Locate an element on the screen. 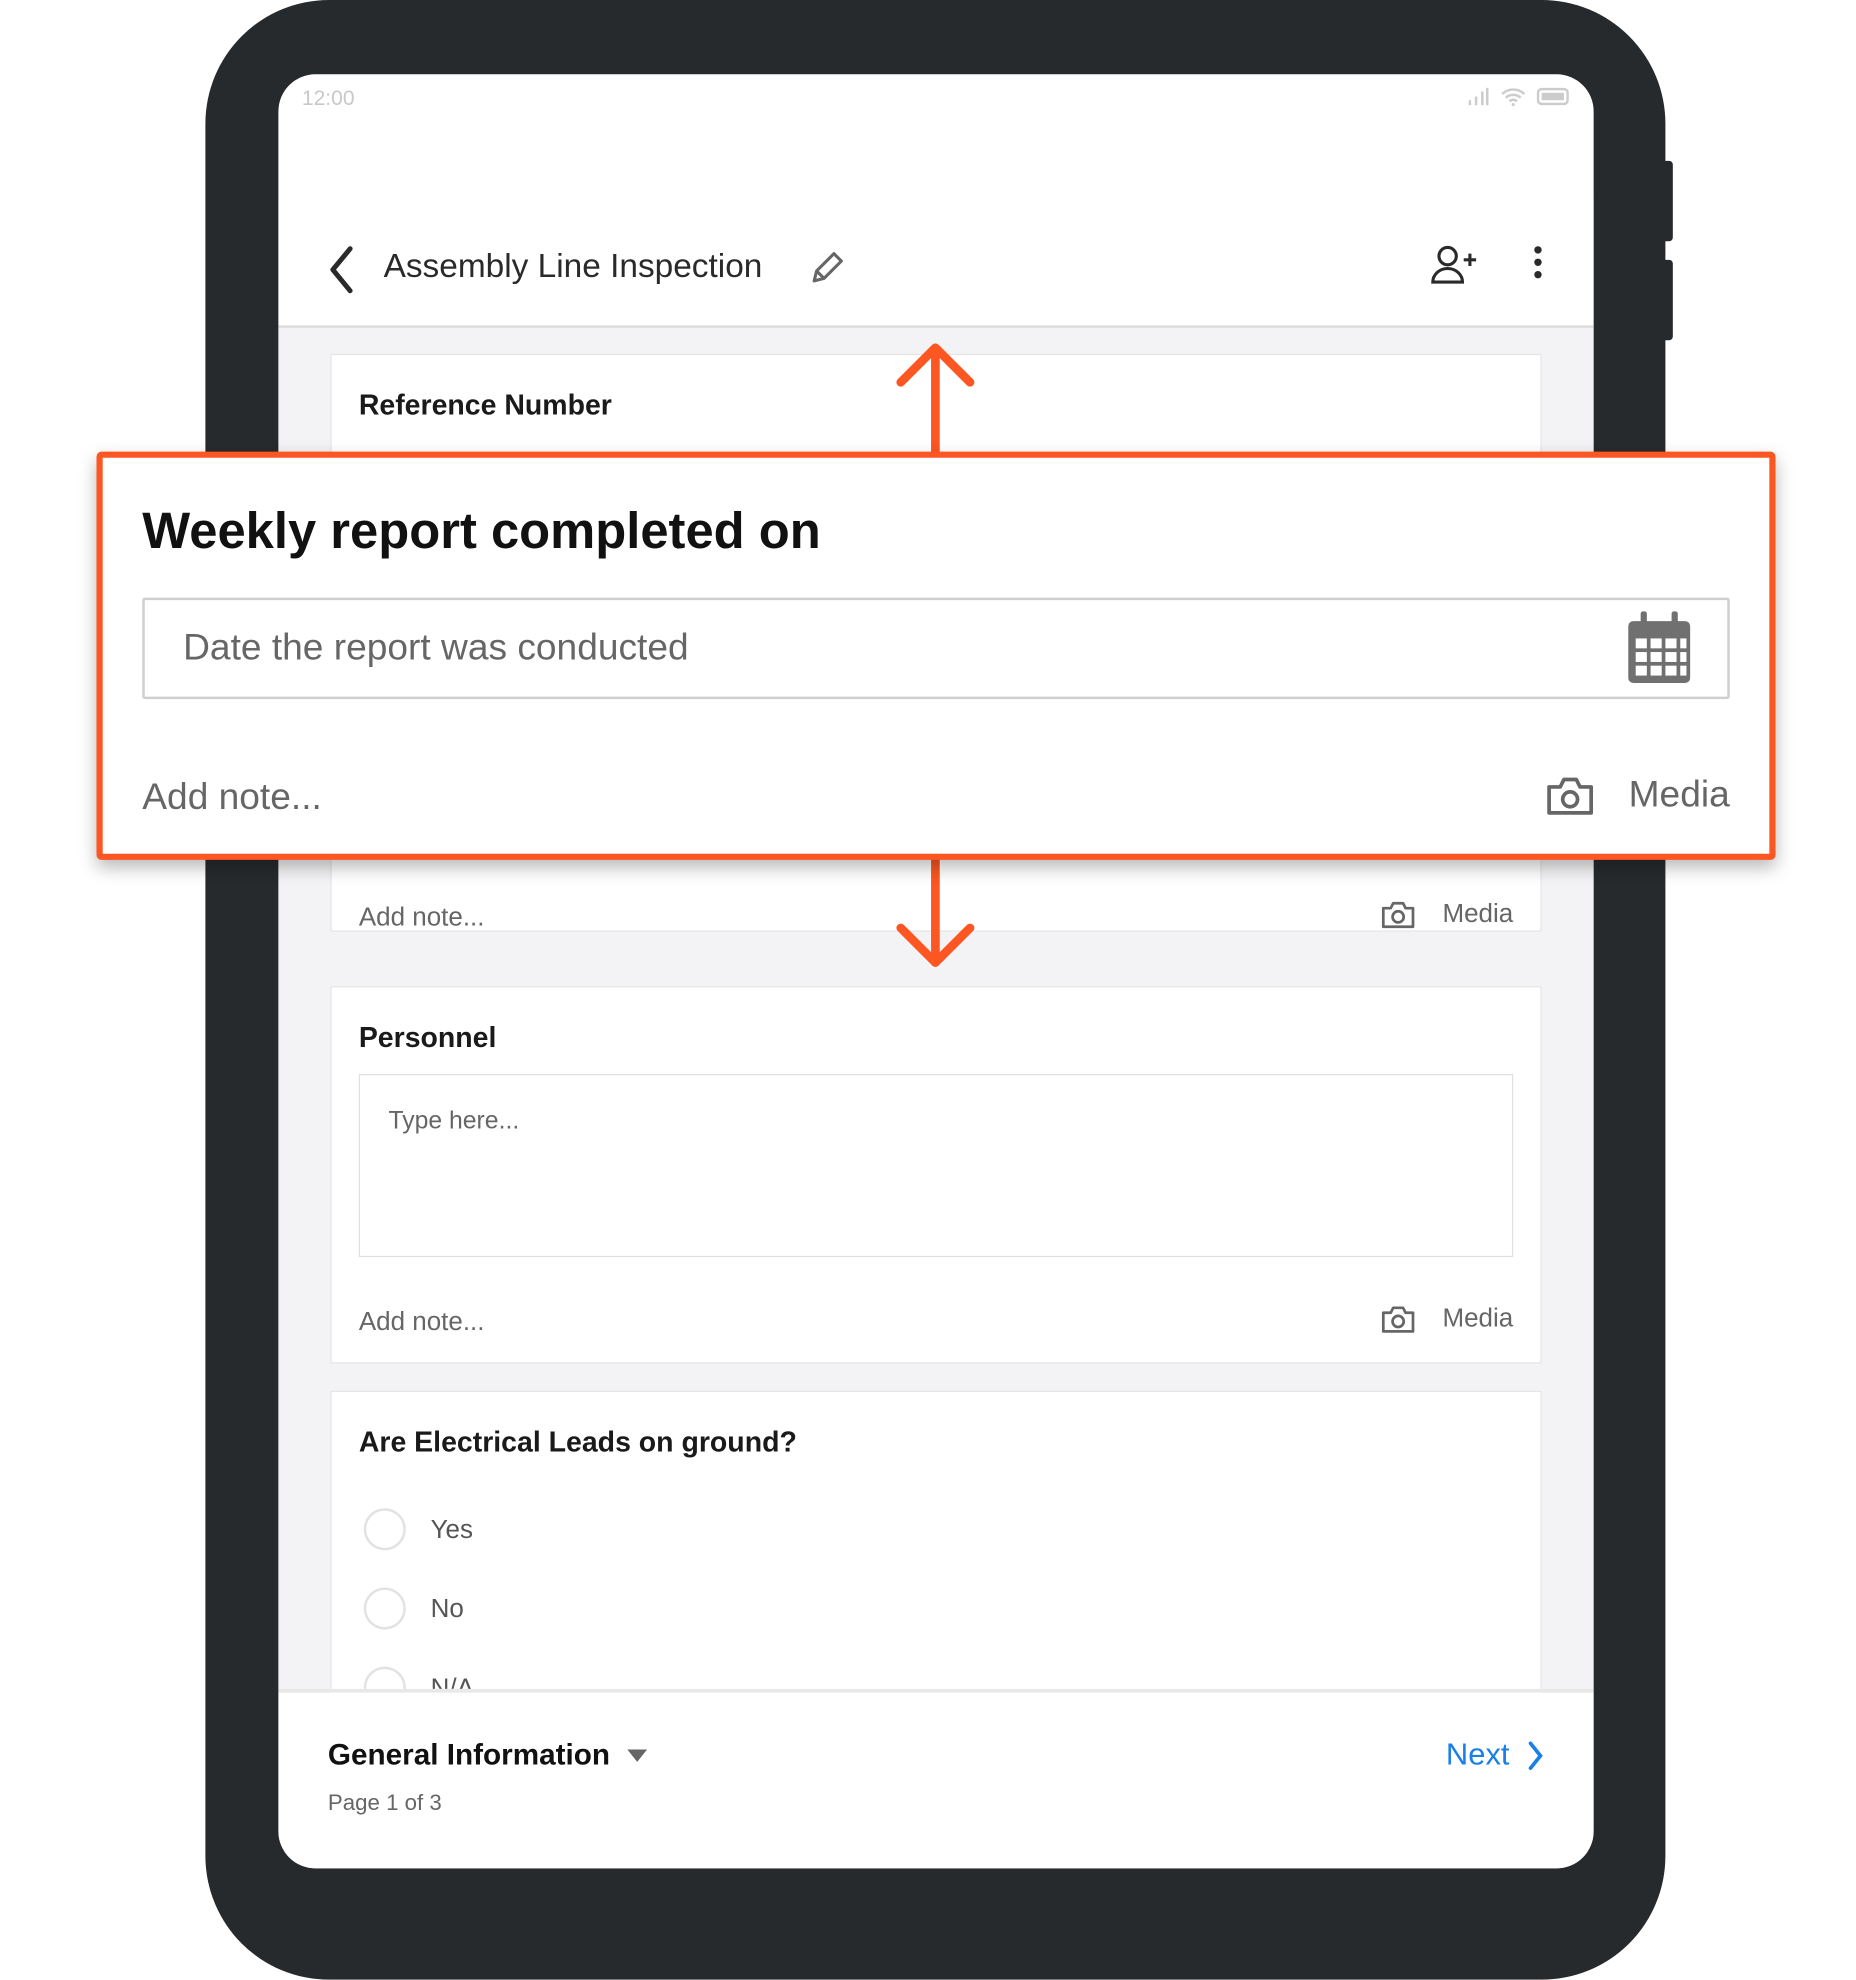 This screenshot has width=1856, height=1980. chevron-right-icon is located at coordinates (1535, 1755).